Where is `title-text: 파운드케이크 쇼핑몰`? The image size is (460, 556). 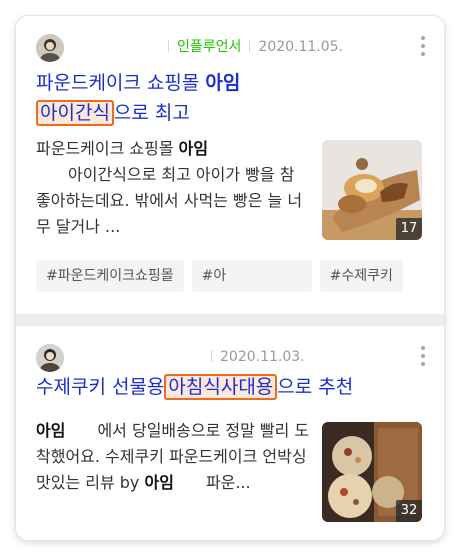 title-text: 파운드케이크 쇼핑몰 is located at coordinates (121, 83).